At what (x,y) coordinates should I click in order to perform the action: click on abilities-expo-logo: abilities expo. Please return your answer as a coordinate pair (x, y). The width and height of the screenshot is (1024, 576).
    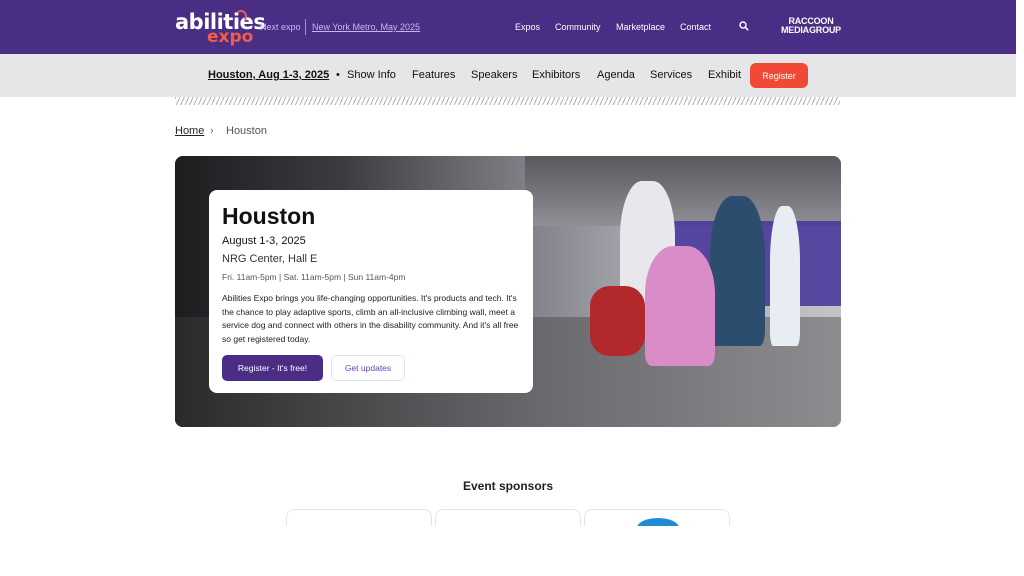
    Looking at the image, I should click on (220, 27).